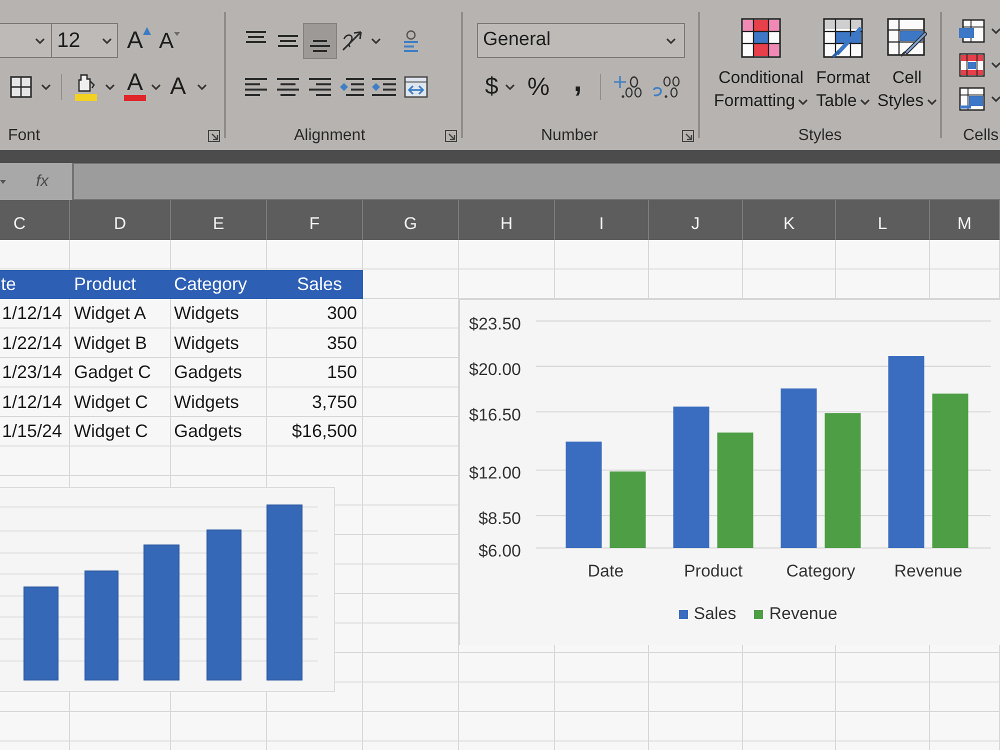 Image resolution: width=1000 pixels, height=750 pixels. What do you see at coordinates (110, 314) in the screenshot?
I see `table-cell-text: Widget A` at bounding box center [110, 314].